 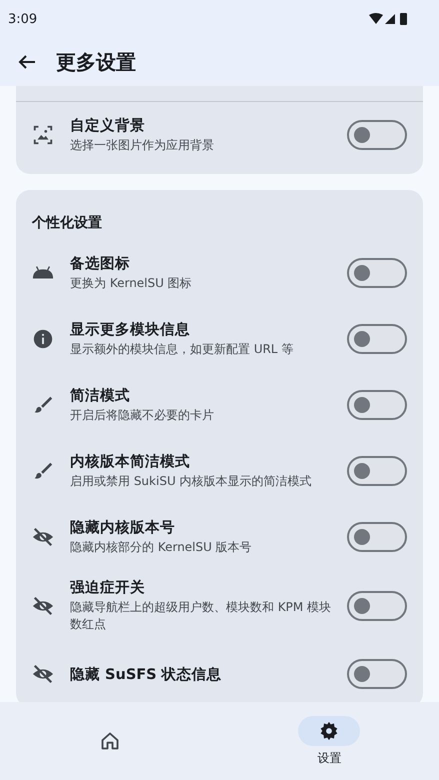 I want to click on back-arrow-icon, so click(x=27, y=62).